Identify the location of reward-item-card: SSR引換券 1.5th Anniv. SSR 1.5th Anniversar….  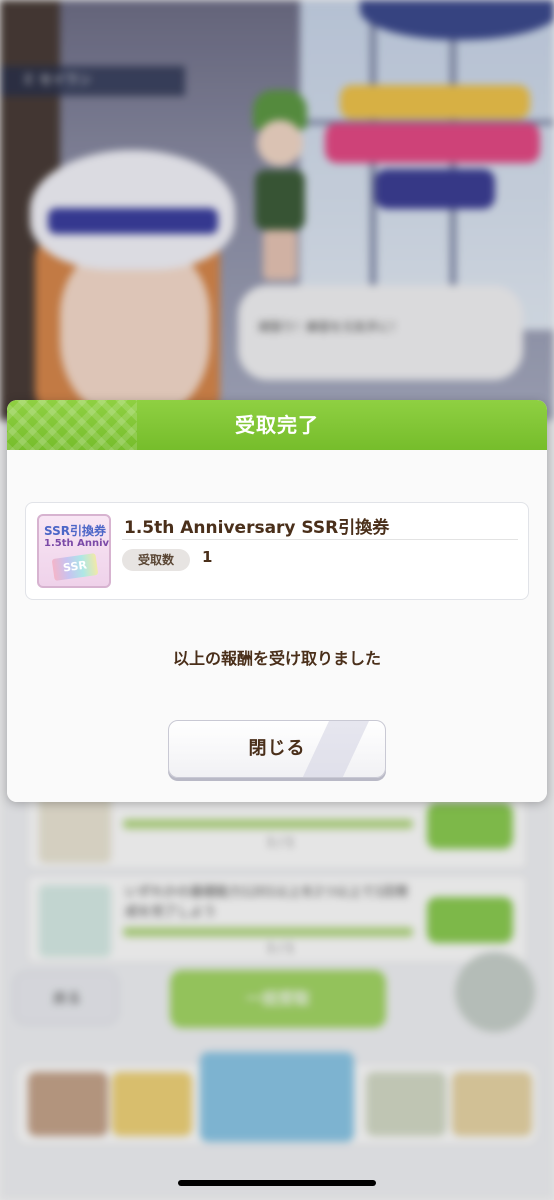
(277, 551).